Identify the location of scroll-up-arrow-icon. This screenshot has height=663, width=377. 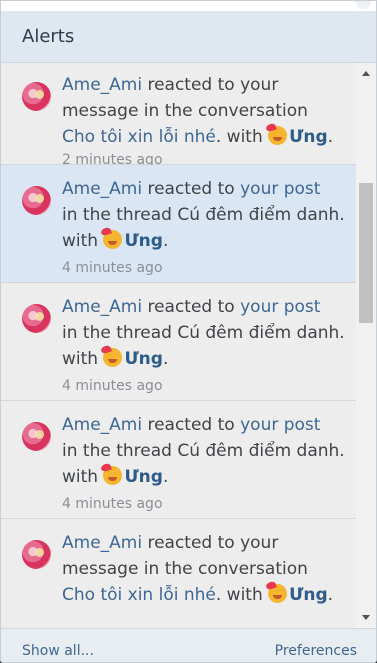
(366, 73).